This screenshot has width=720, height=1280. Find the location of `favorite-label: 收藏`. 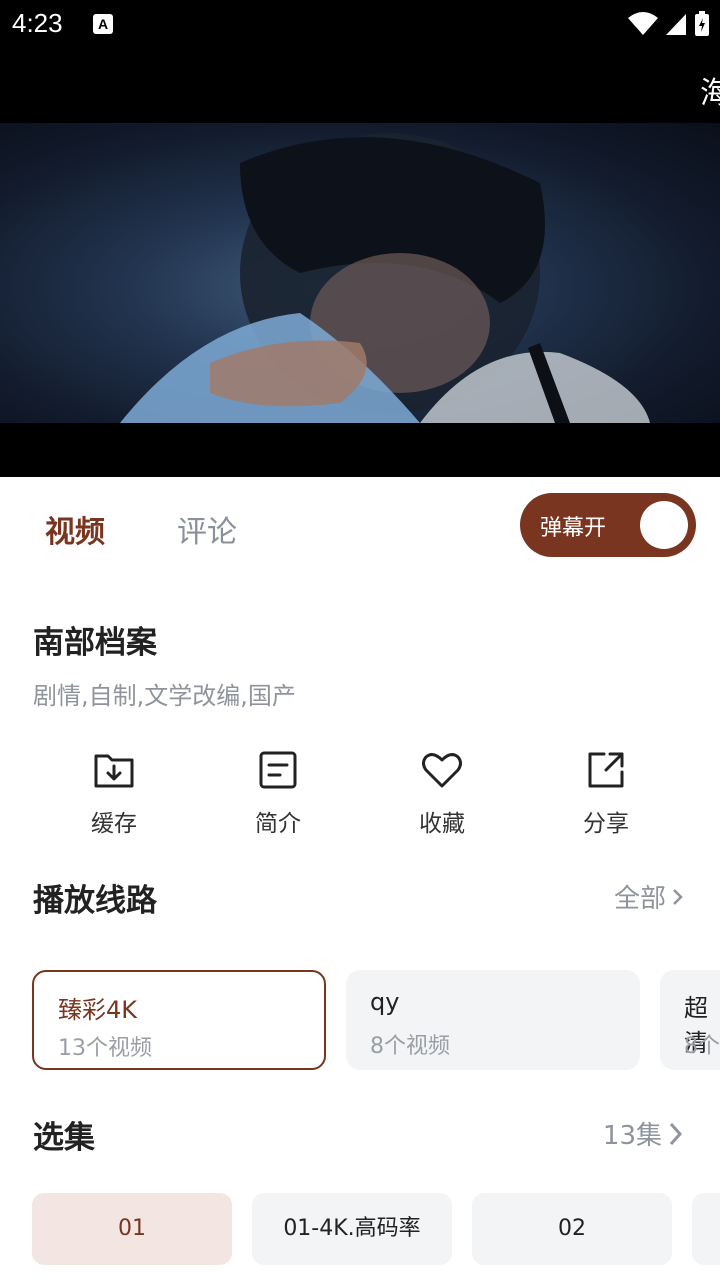

favorite-label: 收藏 is located at coordinates (442, 824).